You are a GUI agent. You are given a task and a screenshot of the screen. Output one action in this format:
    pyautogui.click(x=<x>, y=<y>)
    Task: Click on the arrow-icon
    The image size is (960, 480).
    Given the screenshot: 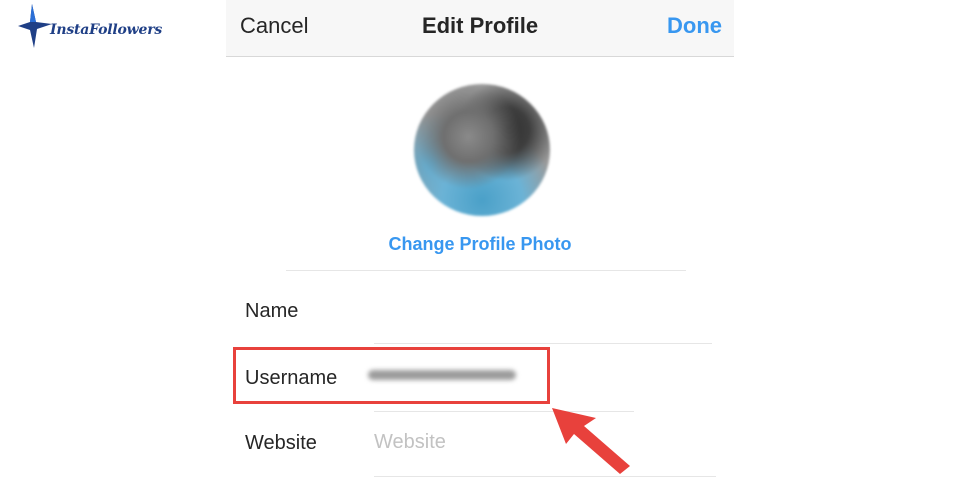 What is the action you would take?
    pyautogui.click(x=591, y=441)
    